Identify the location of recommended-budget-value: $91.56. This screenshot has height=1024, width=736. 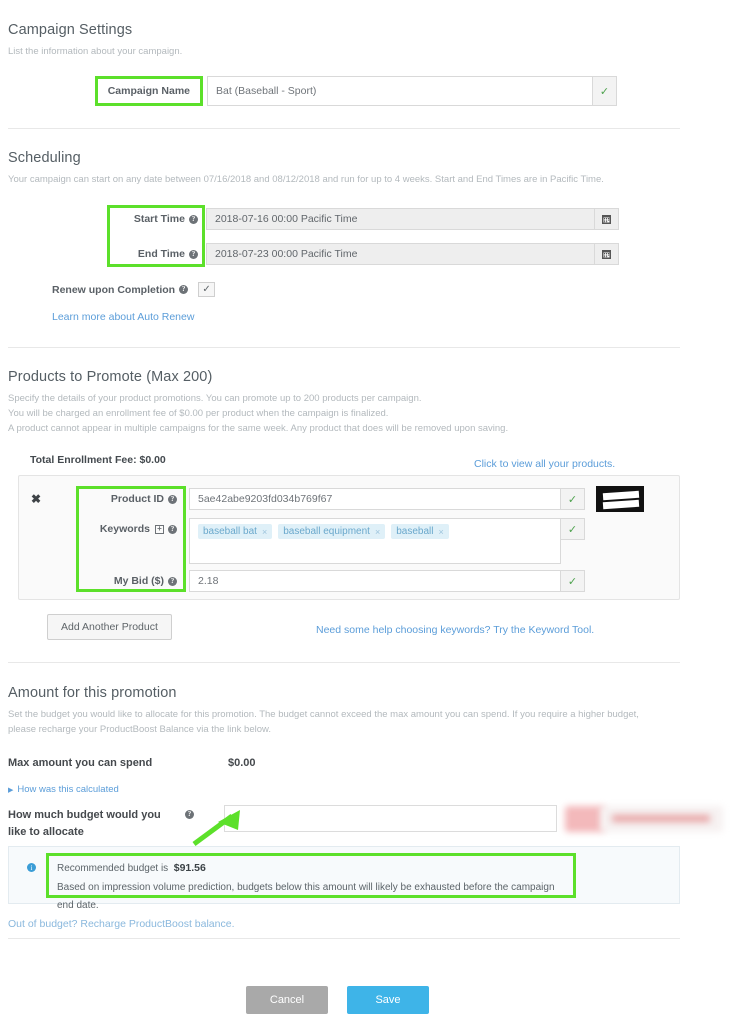
(189, 868).